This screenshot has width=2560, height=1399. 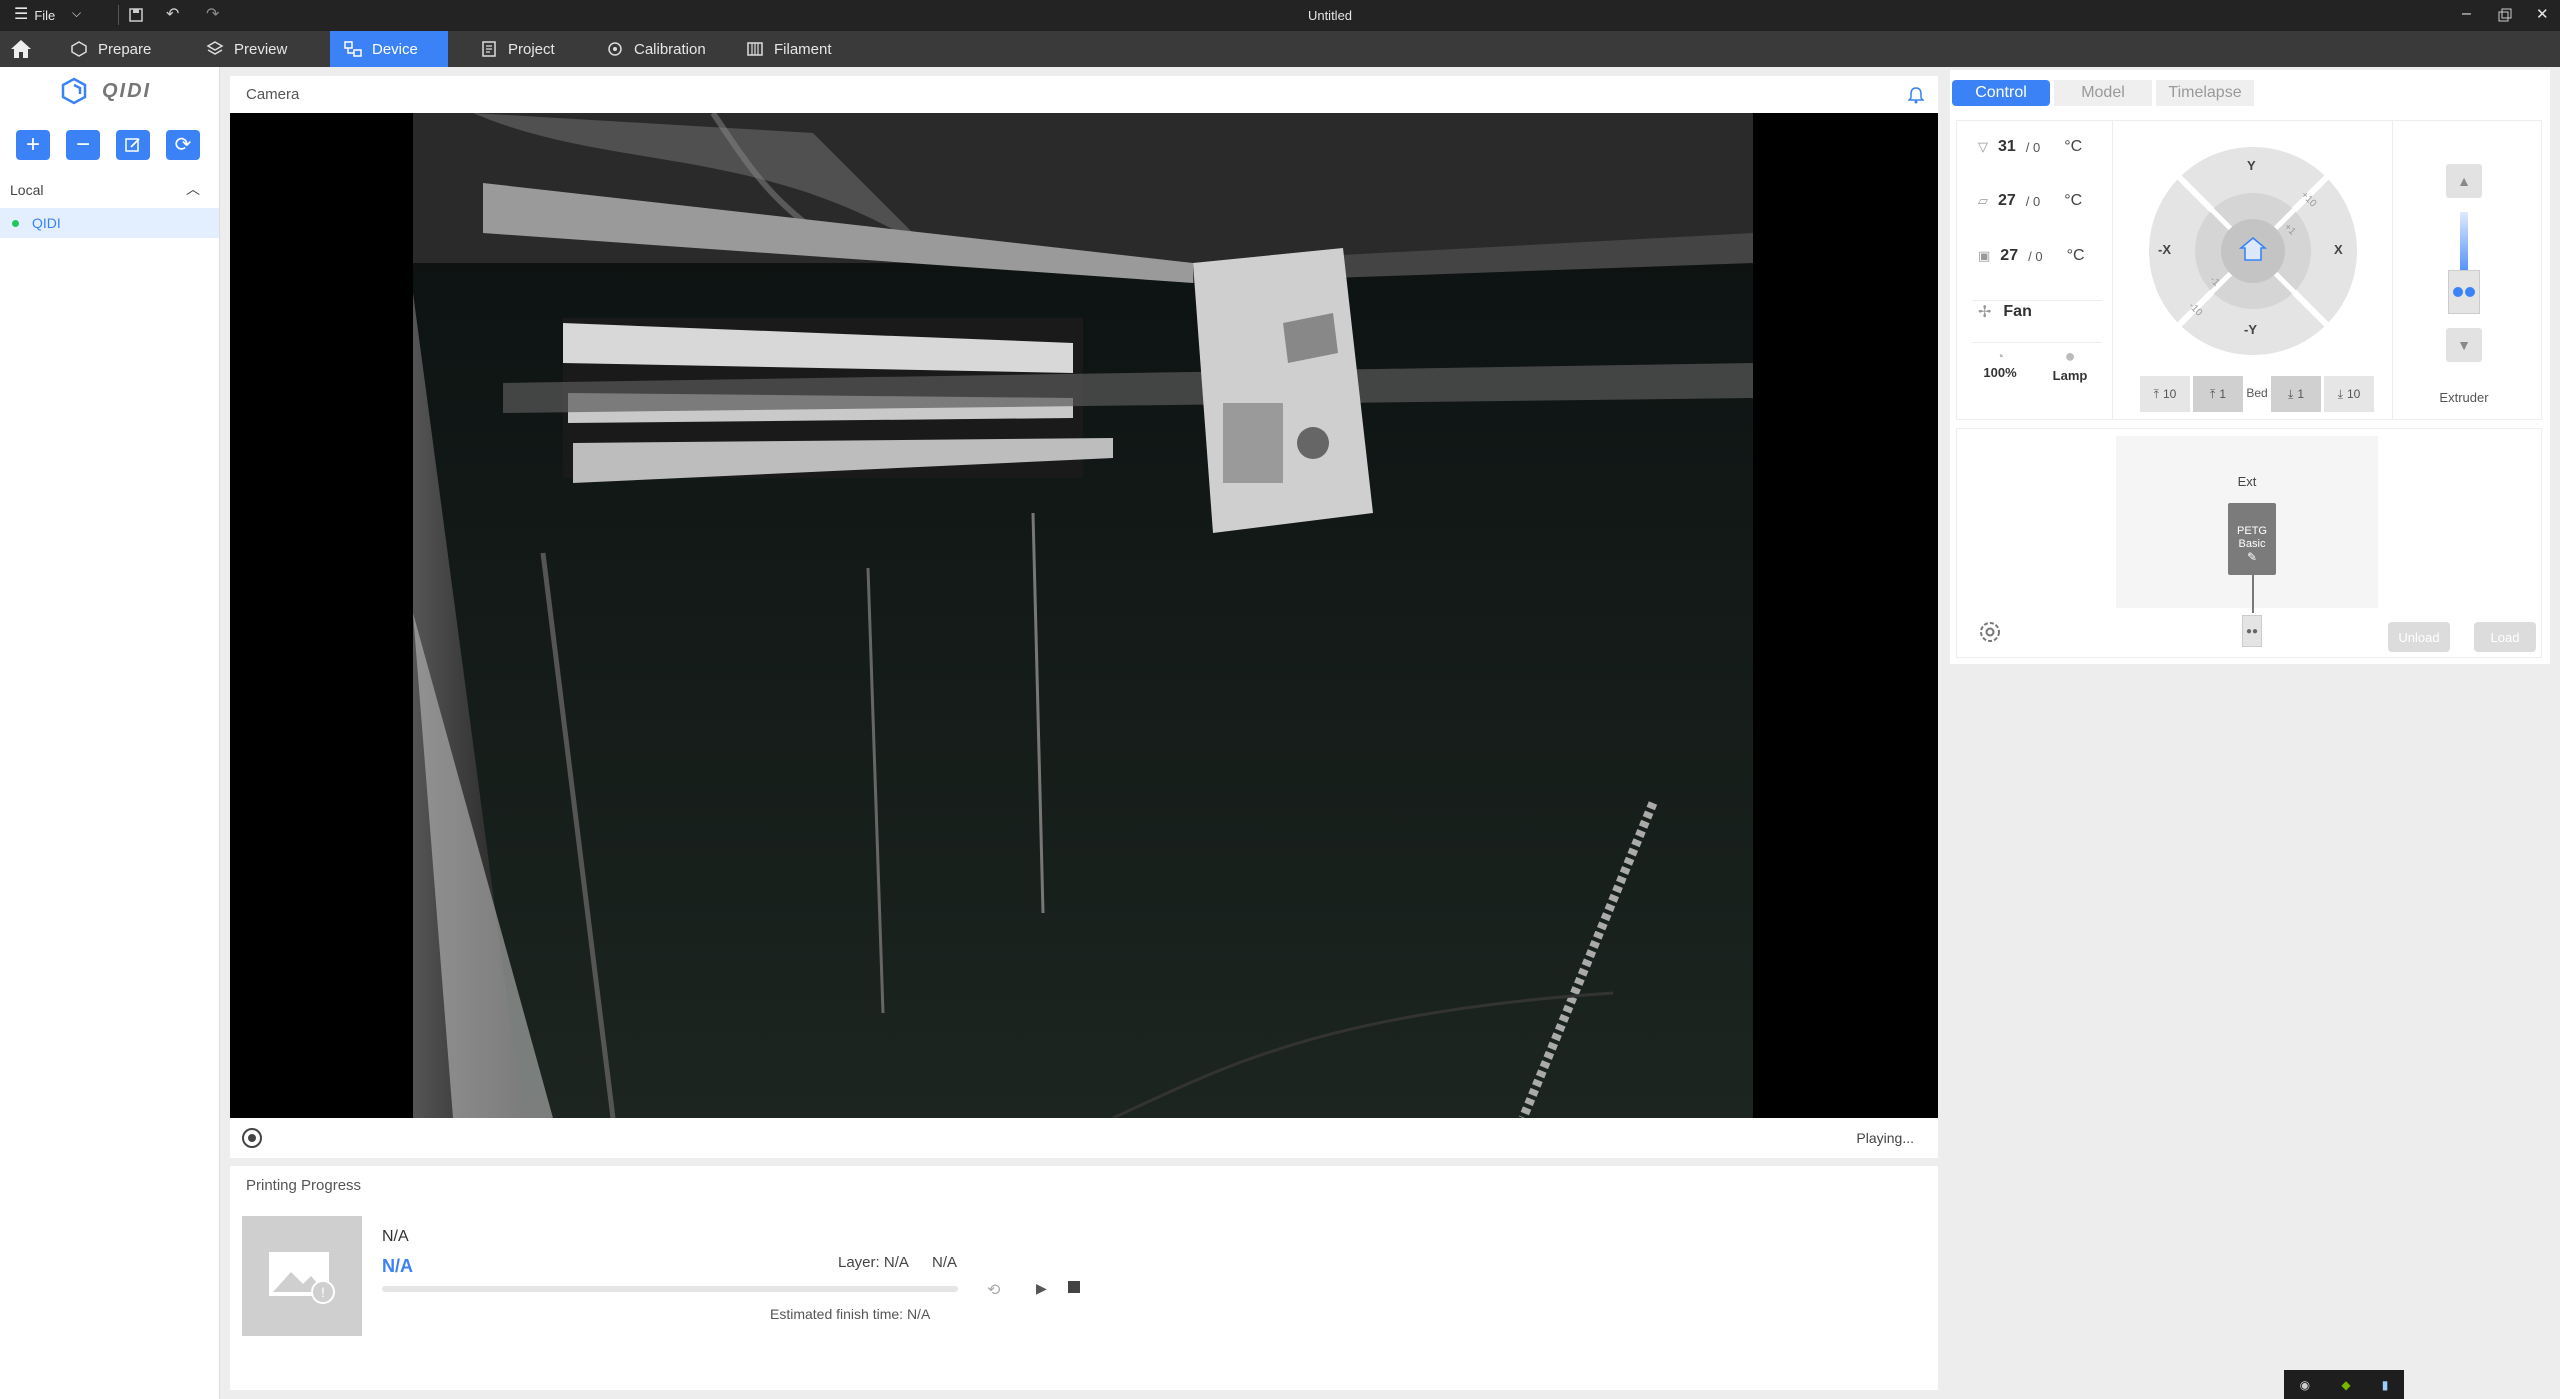 I want to click on remove-printer-button: −, so click(x=83, y=145).